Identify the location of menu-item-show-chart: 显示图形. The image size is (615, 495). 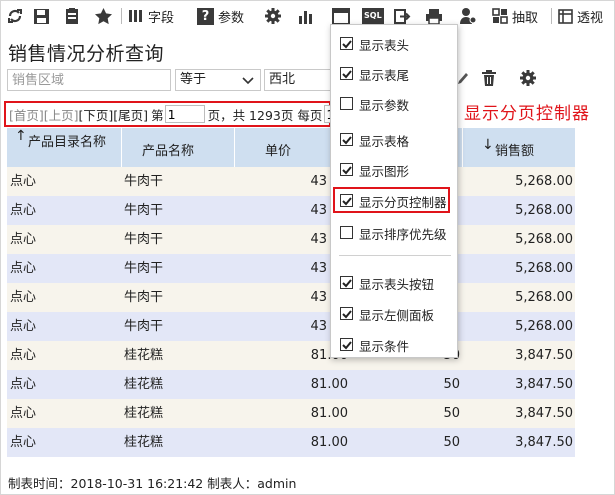
(394, 170).